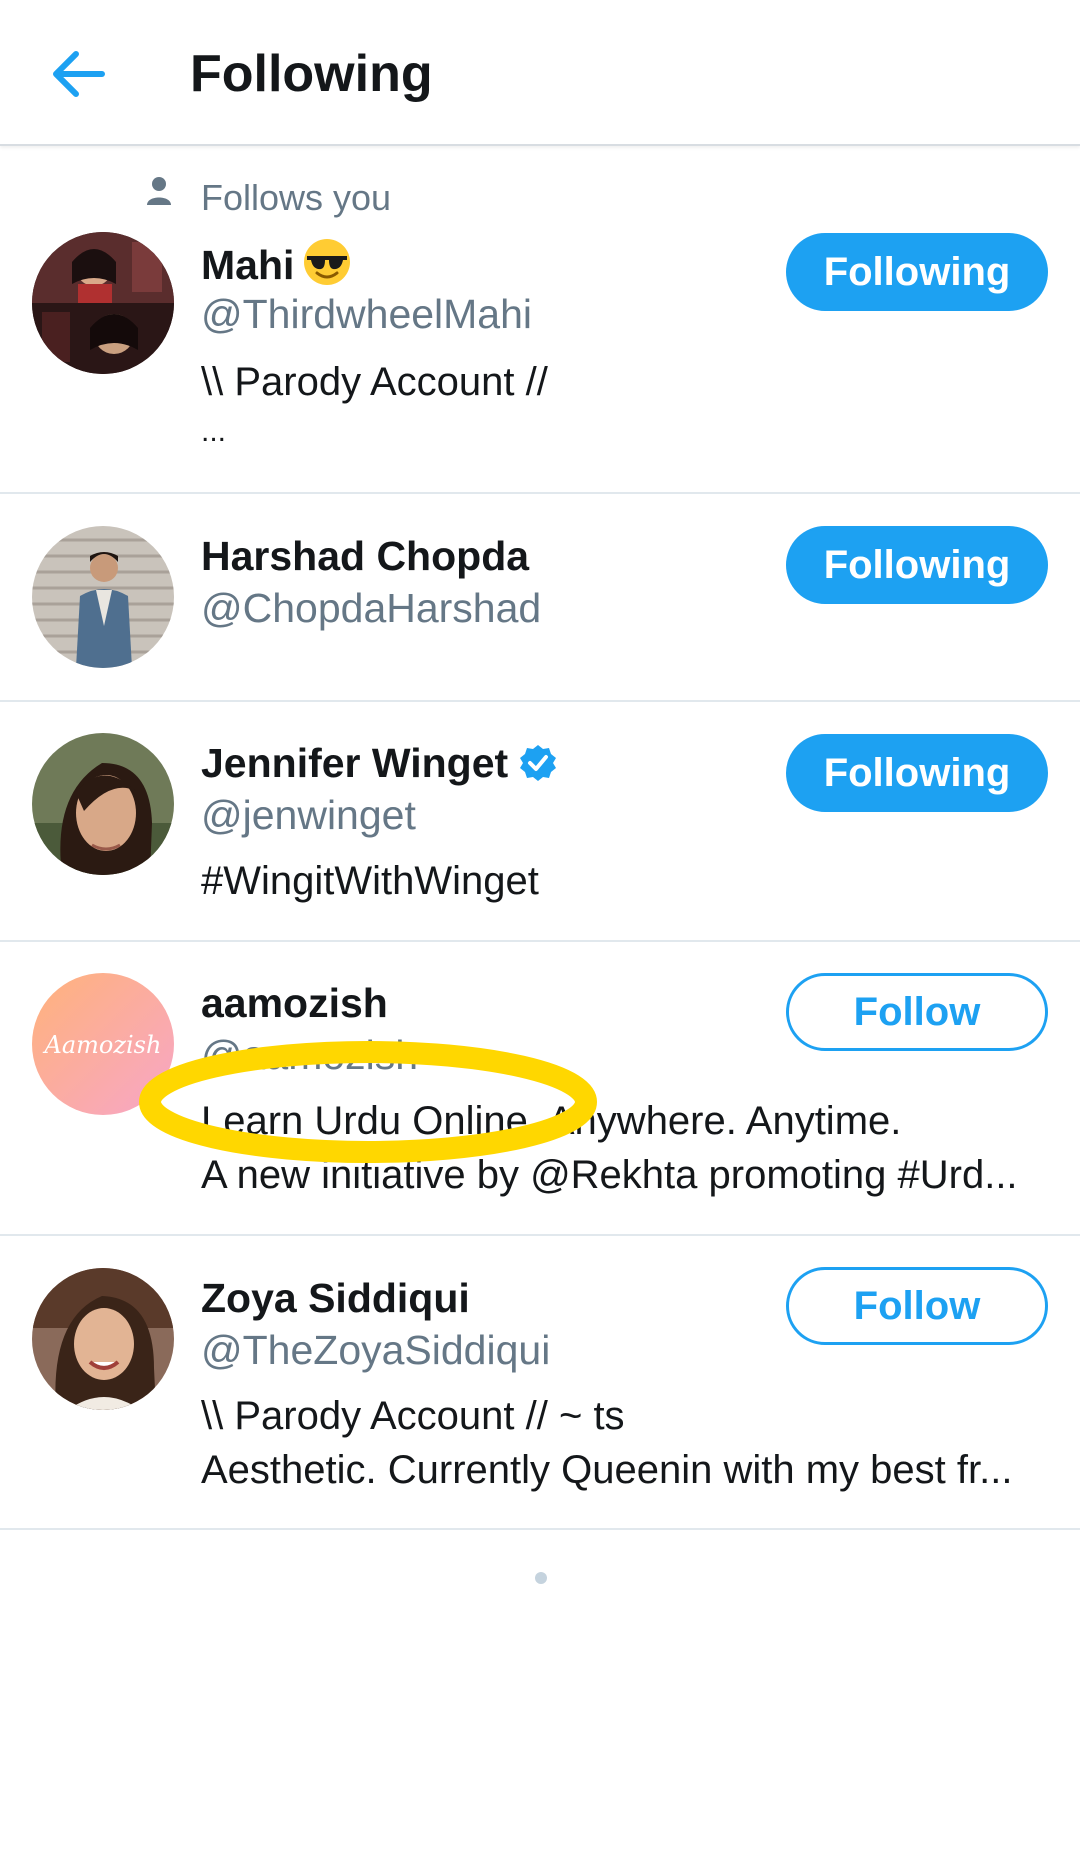 This screenshot has height=1854, width=1080. What do you see at coordinates (367, 314) in the screenshot?
I see `user-handle: @ThirdwheelMahi` at bounding box center [367, 314].